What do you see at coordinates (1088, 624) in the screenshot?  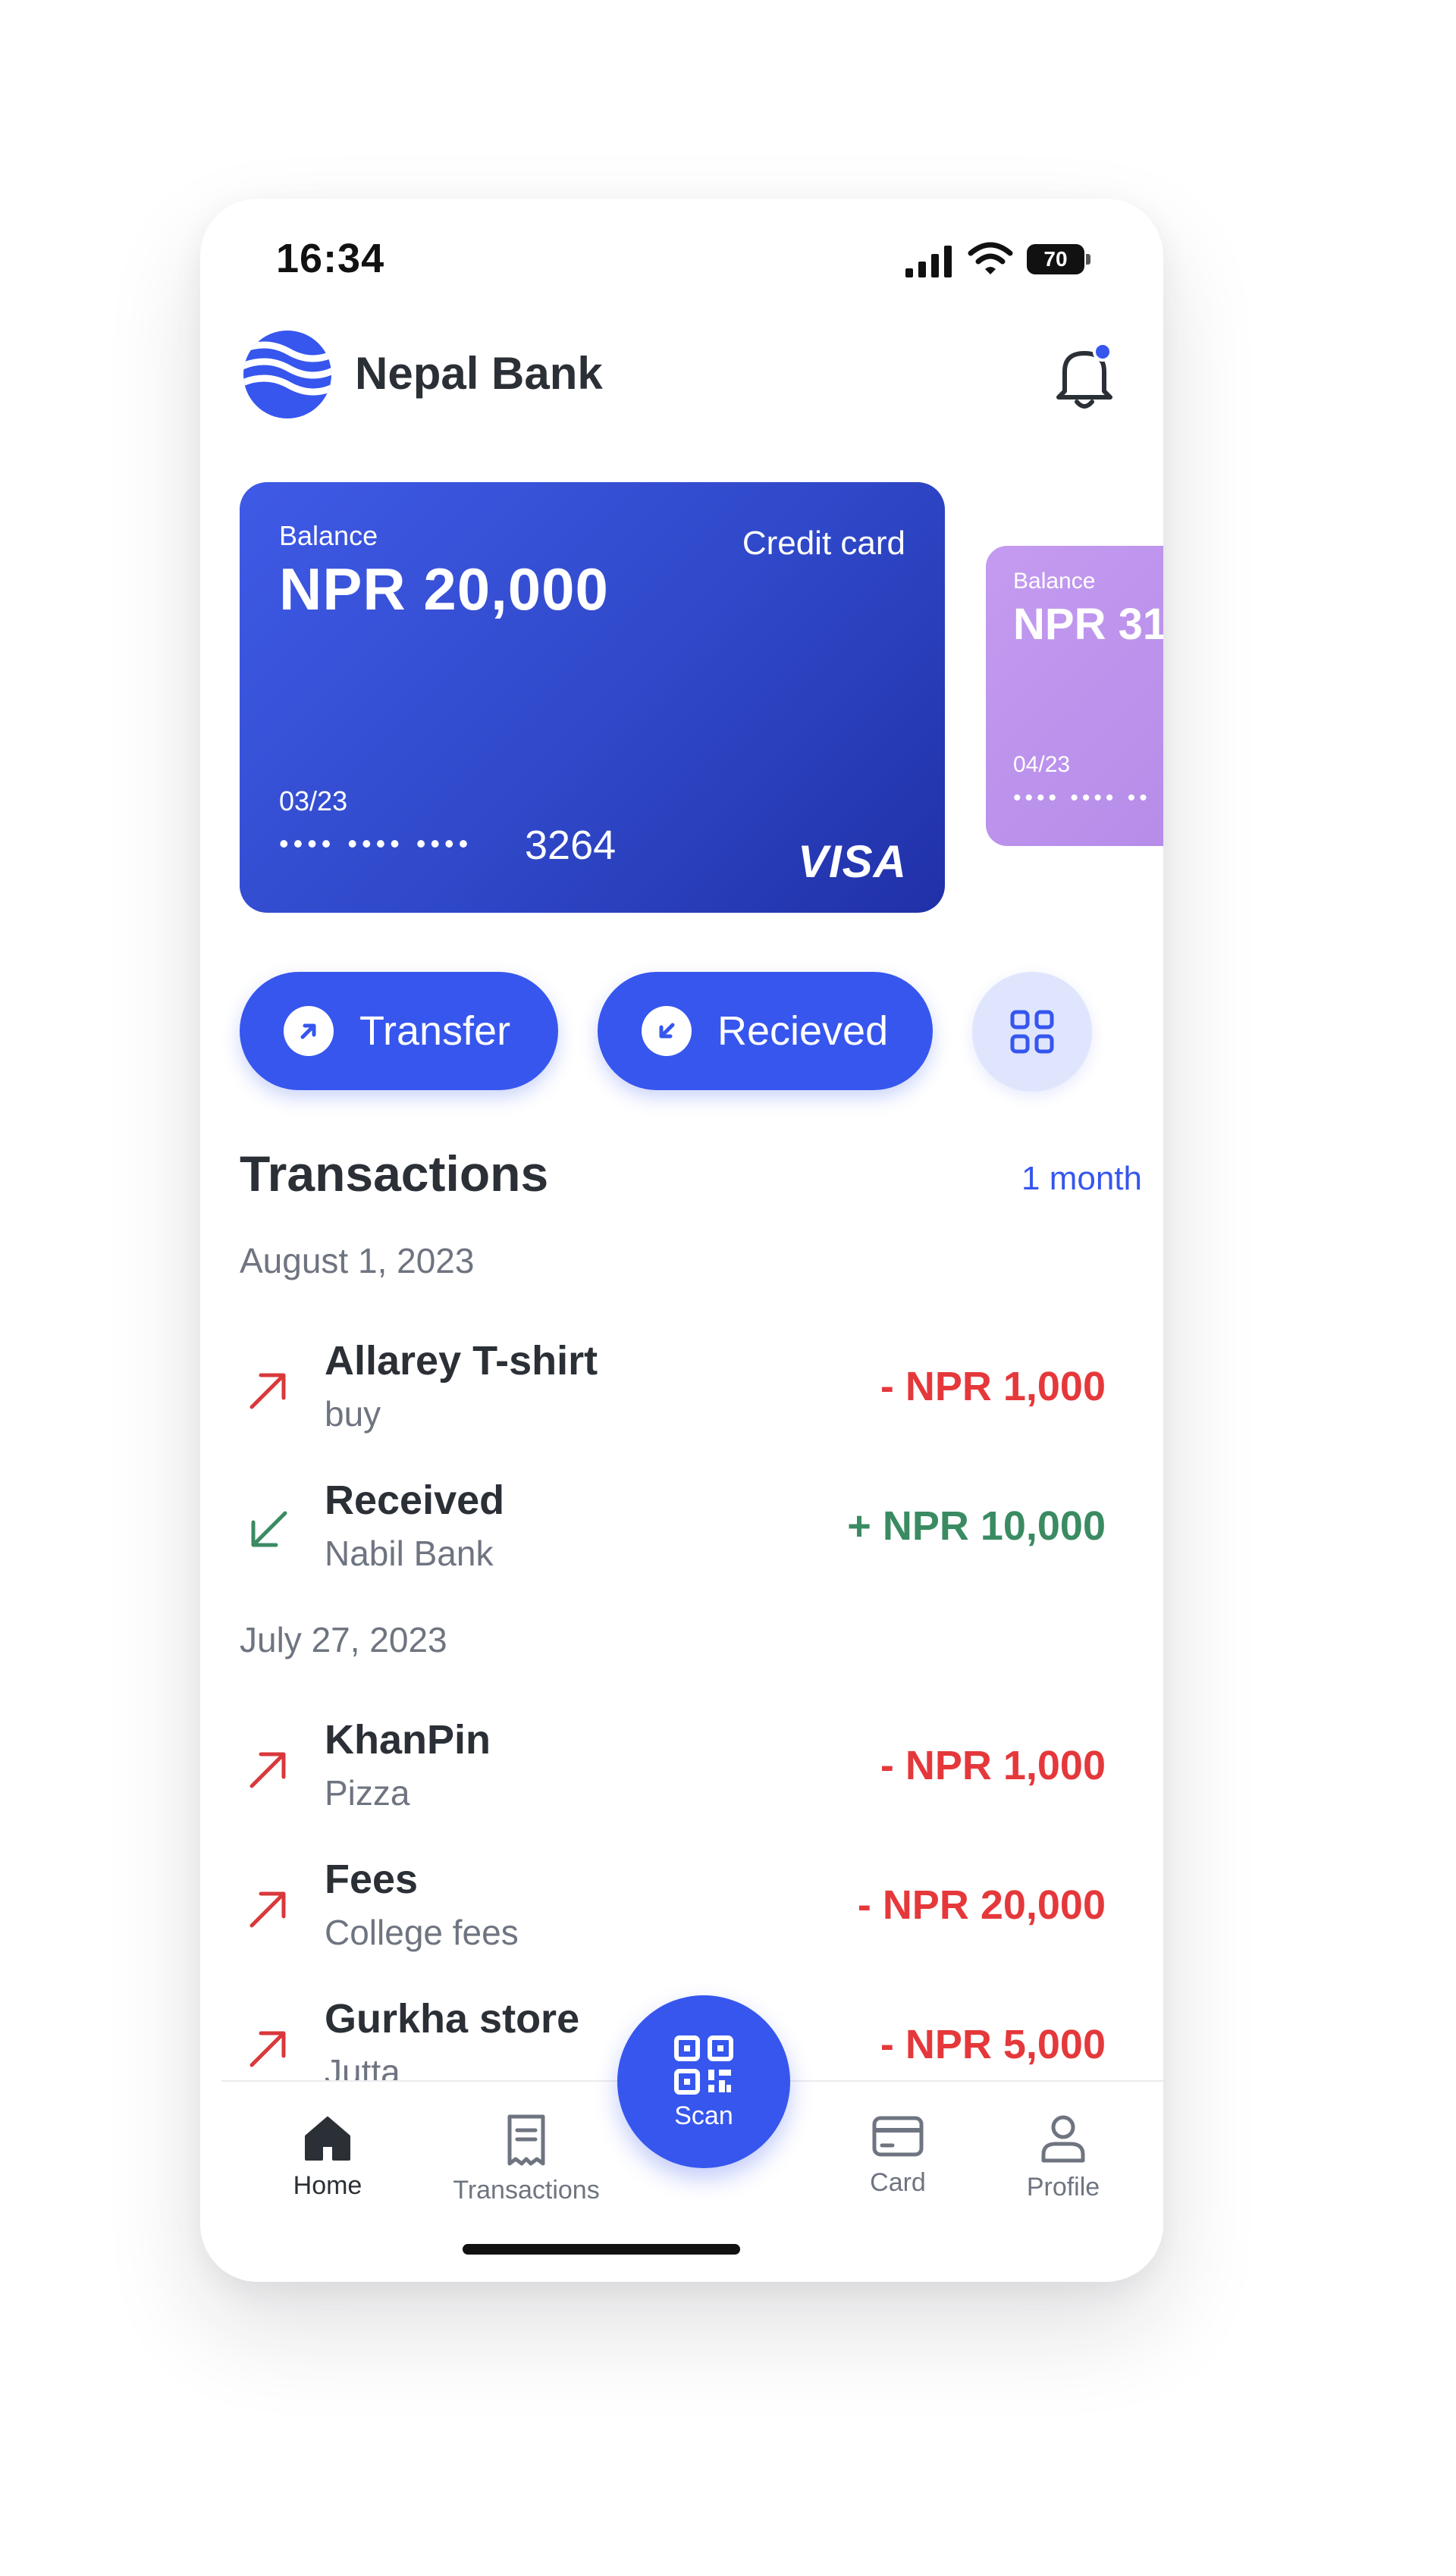 I see `card2-balance-amount: NPR 31` at bounding box center [1088, 624].